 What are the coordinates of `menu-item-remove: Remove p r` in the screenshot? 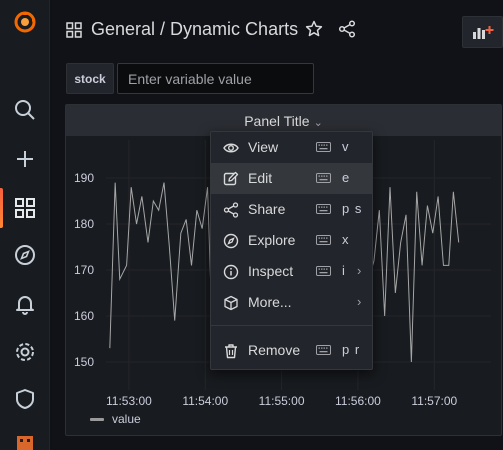 It's located at (291, 350).